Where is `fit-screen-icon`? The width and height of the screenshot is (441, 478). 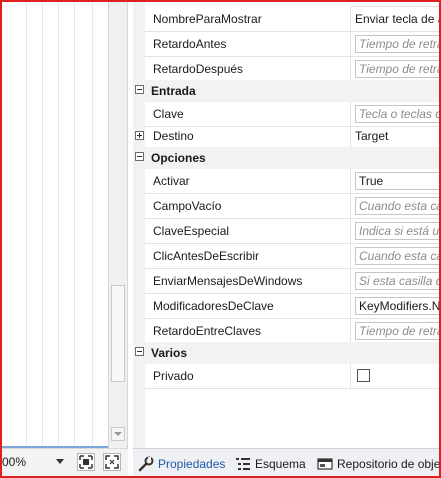 fit-screen-icon is located at coordinates (86, 462).